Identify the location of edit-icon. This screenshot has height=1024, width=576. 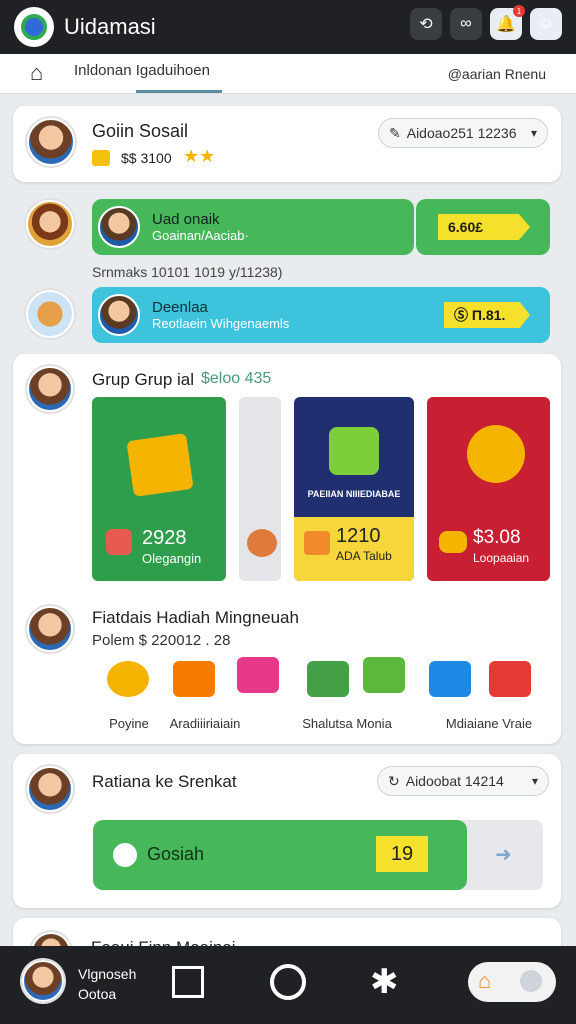
(188, 982).